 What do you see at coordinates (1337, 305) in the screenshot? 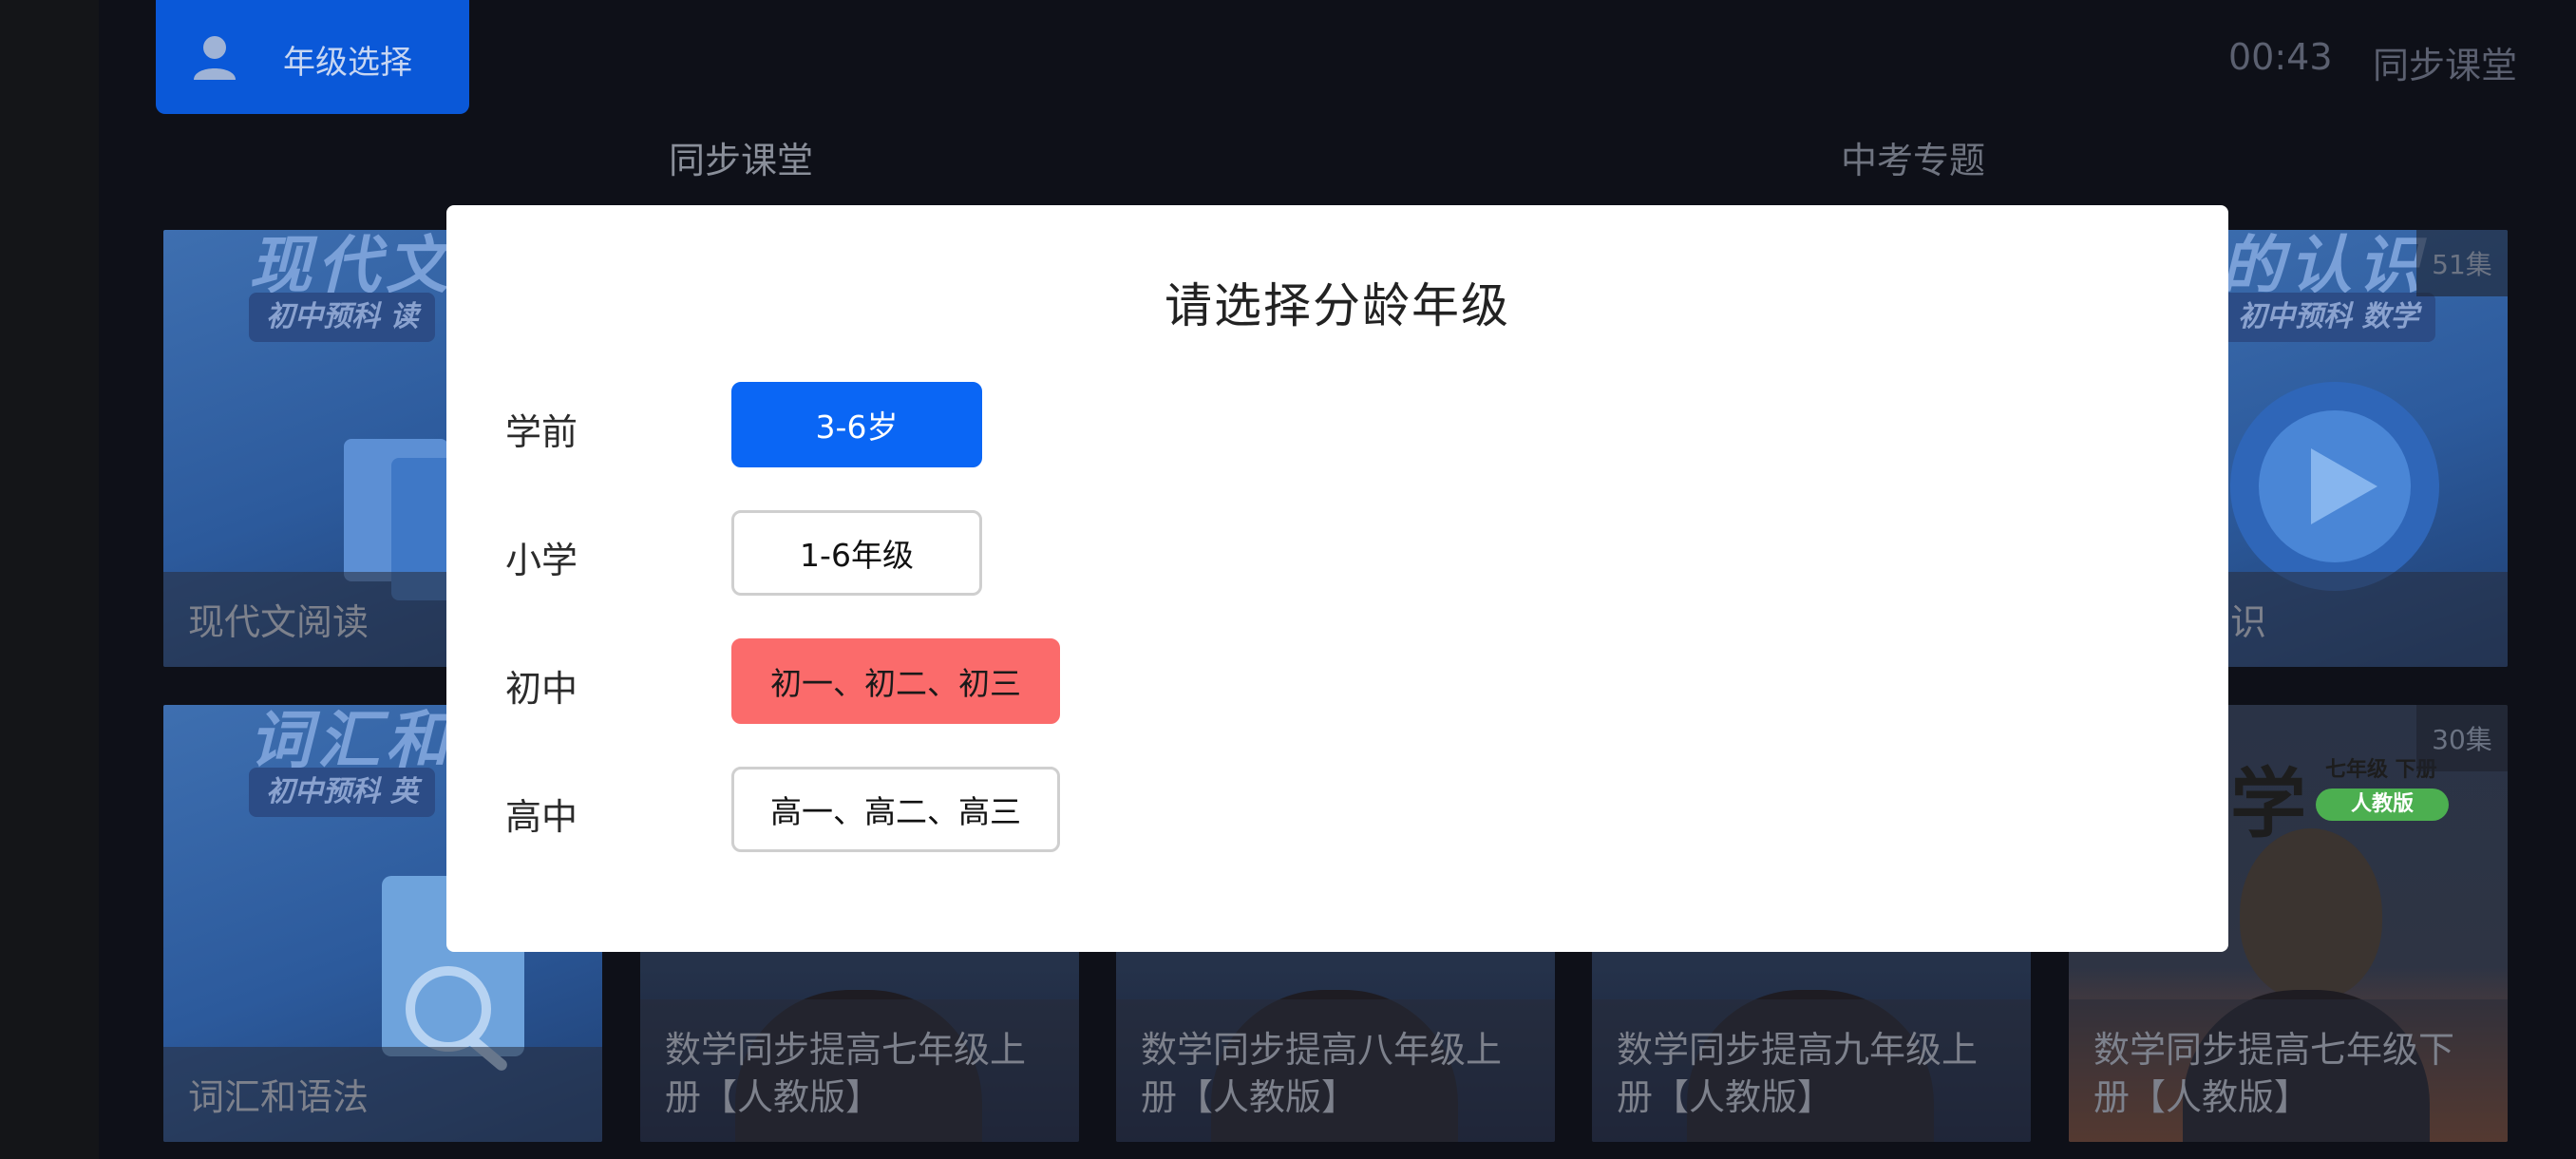
I see `dialog-title: 请选择分龄年级` at bounding box center [1337, 305].